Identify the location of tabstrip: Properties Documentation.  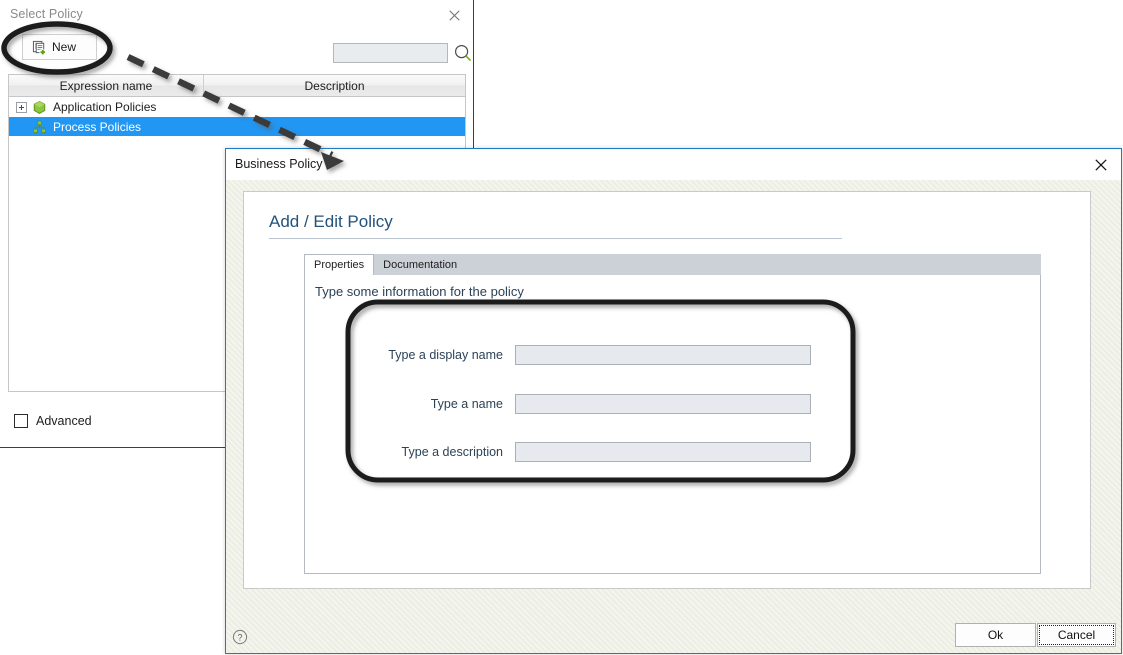
(672, 264).